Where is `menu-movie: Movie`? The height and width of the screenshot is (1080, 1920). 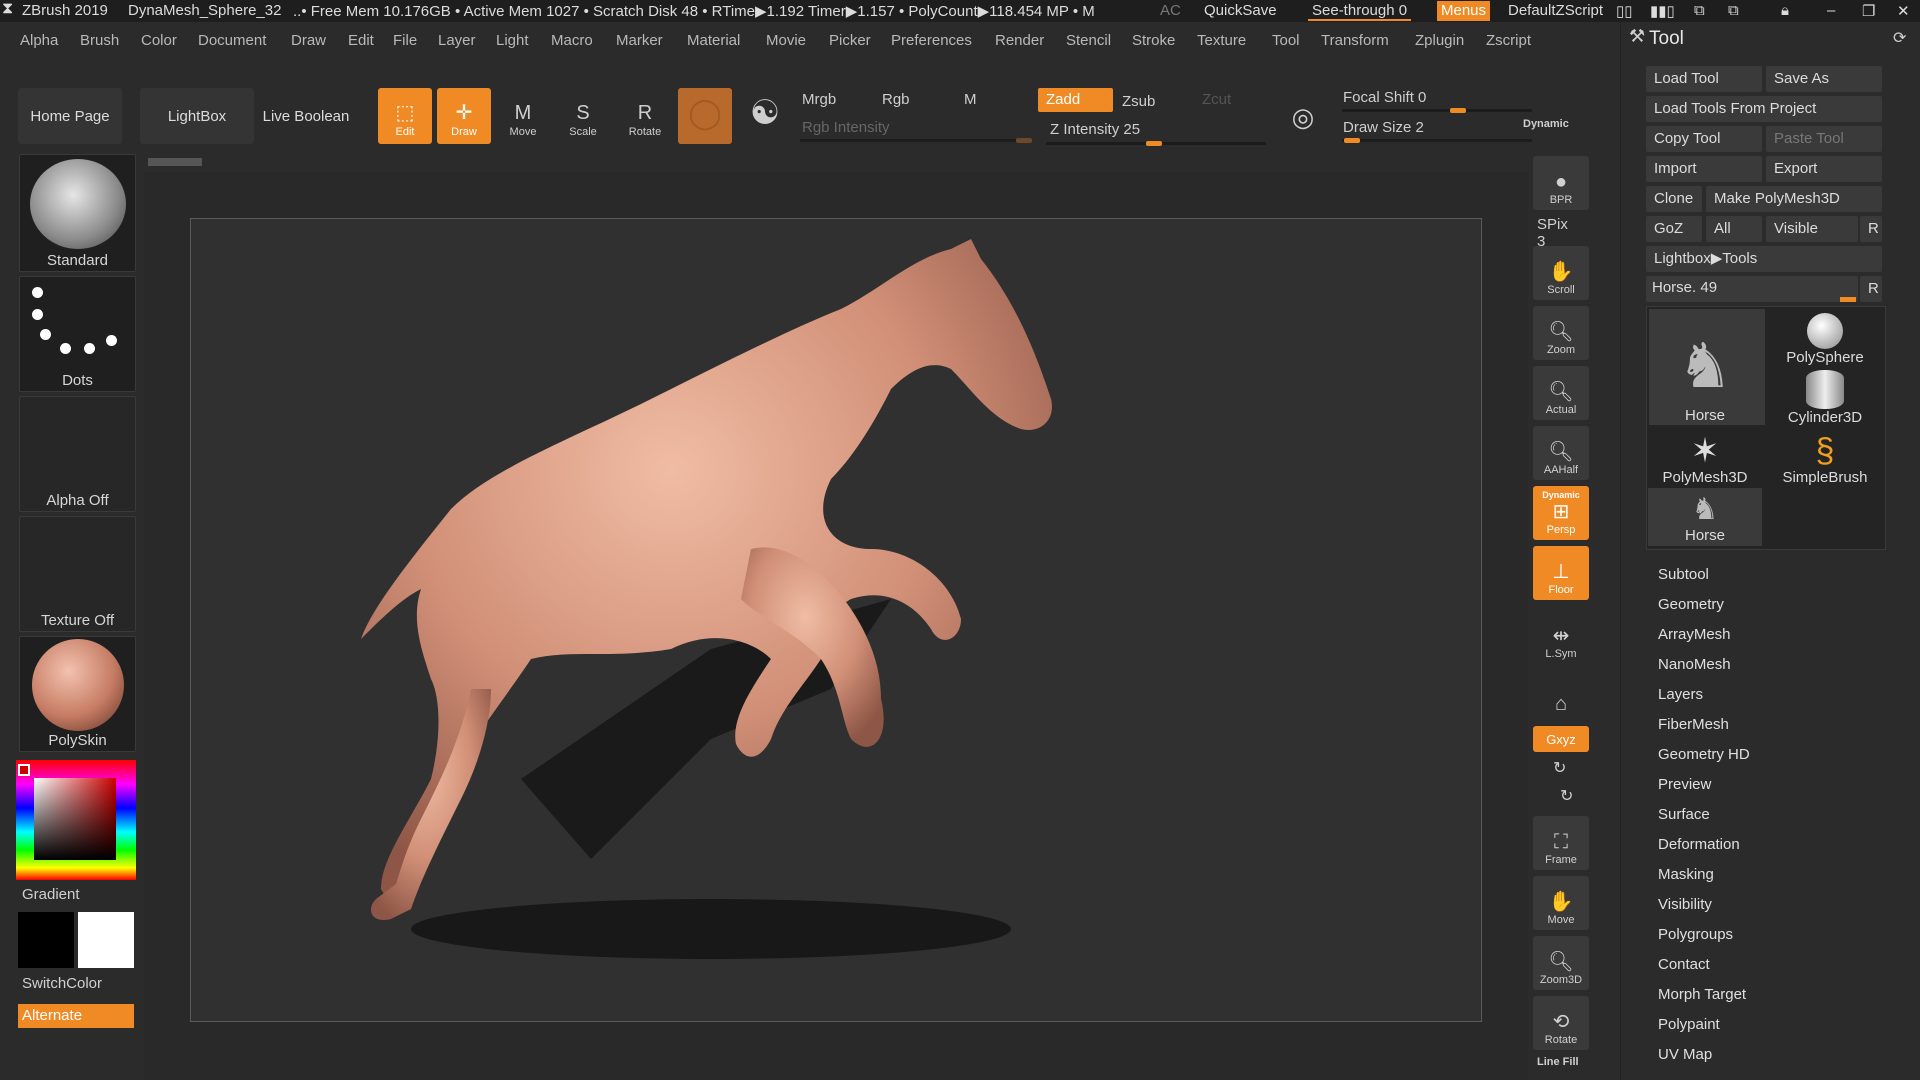
menu-movie: Movie is located at coordinates (786, 40).